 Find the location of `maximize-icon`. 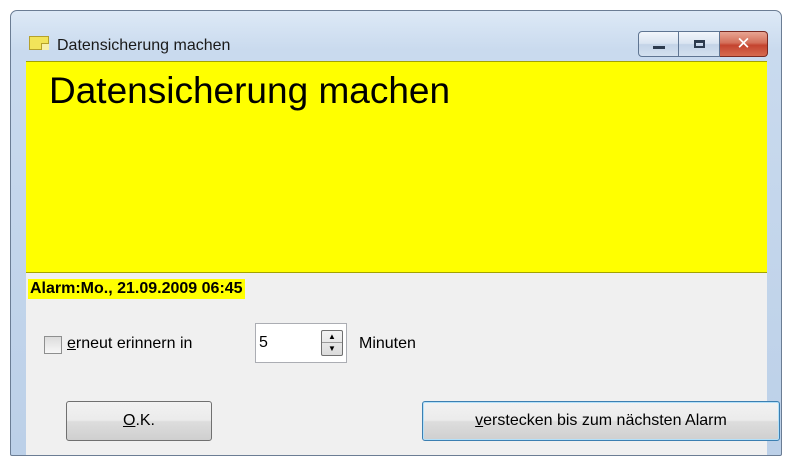

maximize-icon is located at coordinates (699, 44).